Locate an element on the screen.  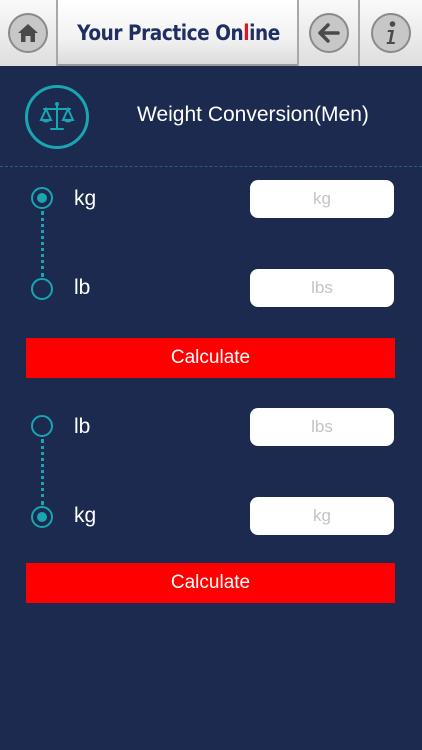
scale-icon is located at coordinates (57, 117).